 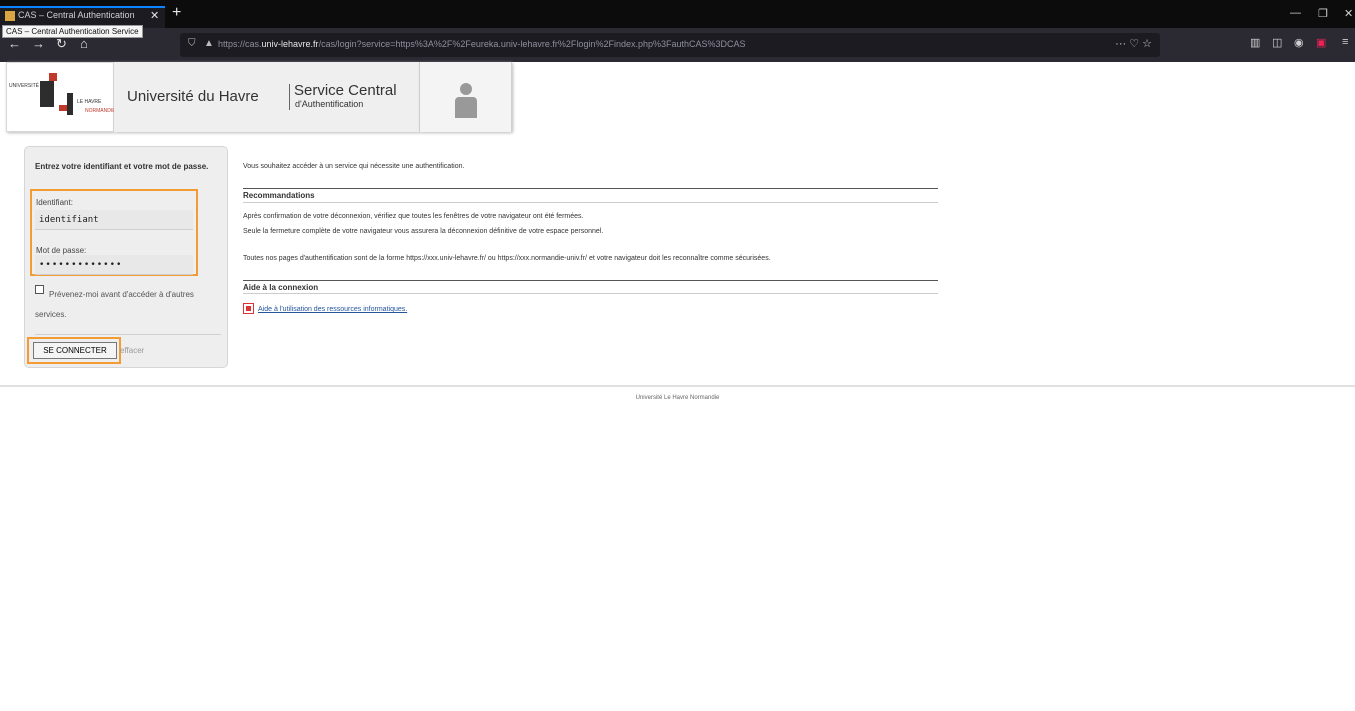 I want to click on username-label: Identifiant:, so click(x=54, y=202).